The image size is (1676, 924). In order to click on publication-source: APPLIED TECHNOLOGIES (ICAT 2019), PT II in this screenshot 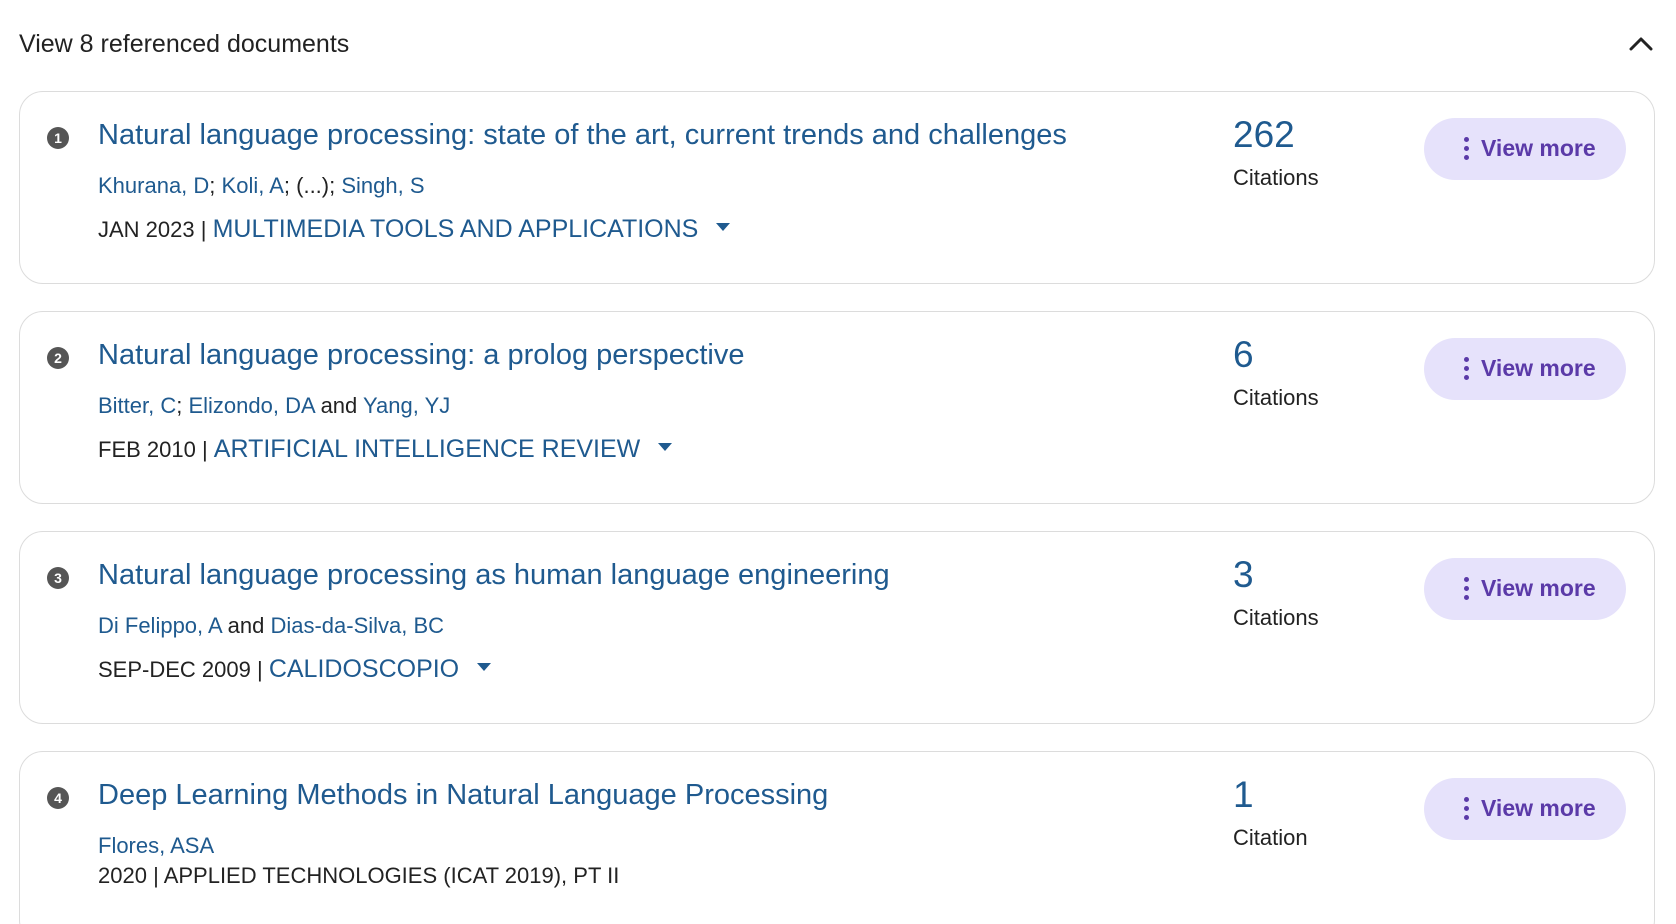, I will do `click(391, 875)`.